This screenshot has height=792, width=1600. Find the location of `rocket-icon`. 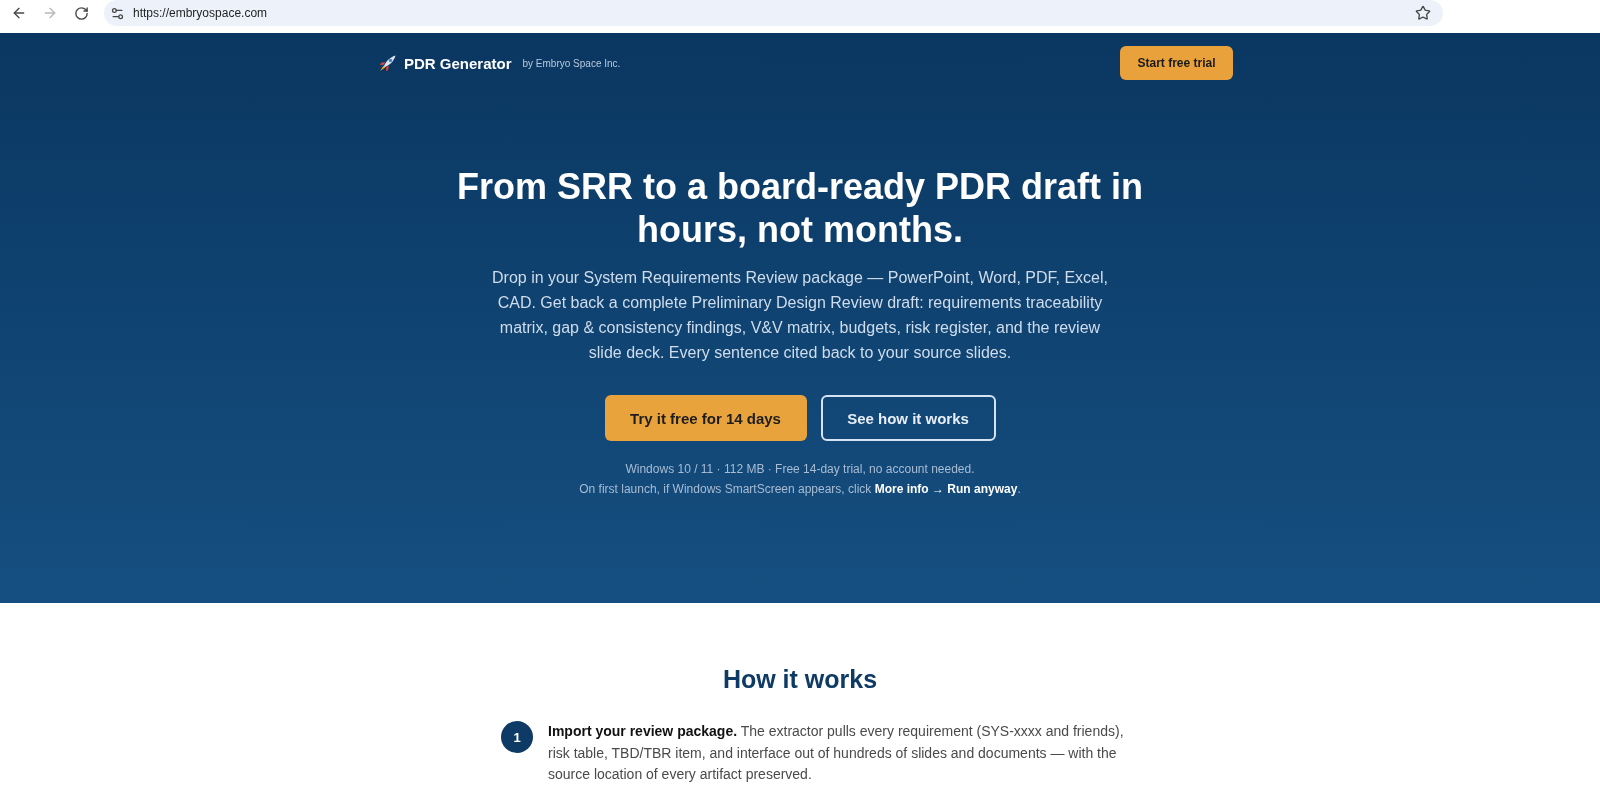

rocket-icon is located at coordinates (387, 63).